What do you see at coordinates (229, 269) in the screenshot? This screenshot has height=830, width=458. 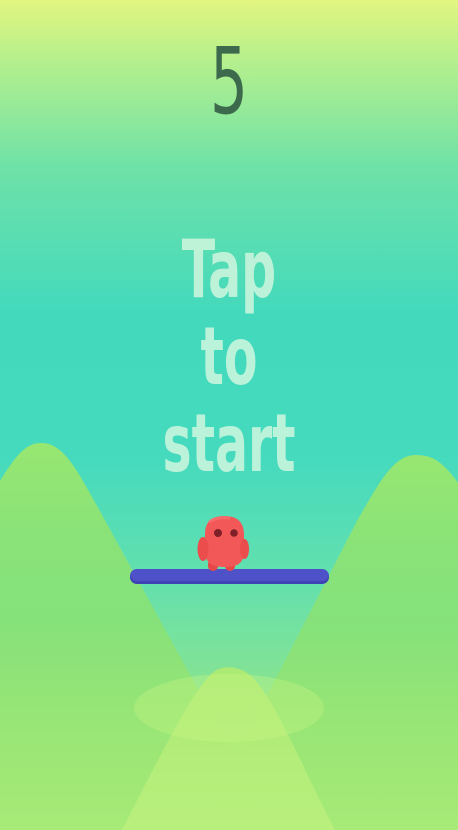 I see `prompt-line-tap: Tap` at bounding box center [229, 269].